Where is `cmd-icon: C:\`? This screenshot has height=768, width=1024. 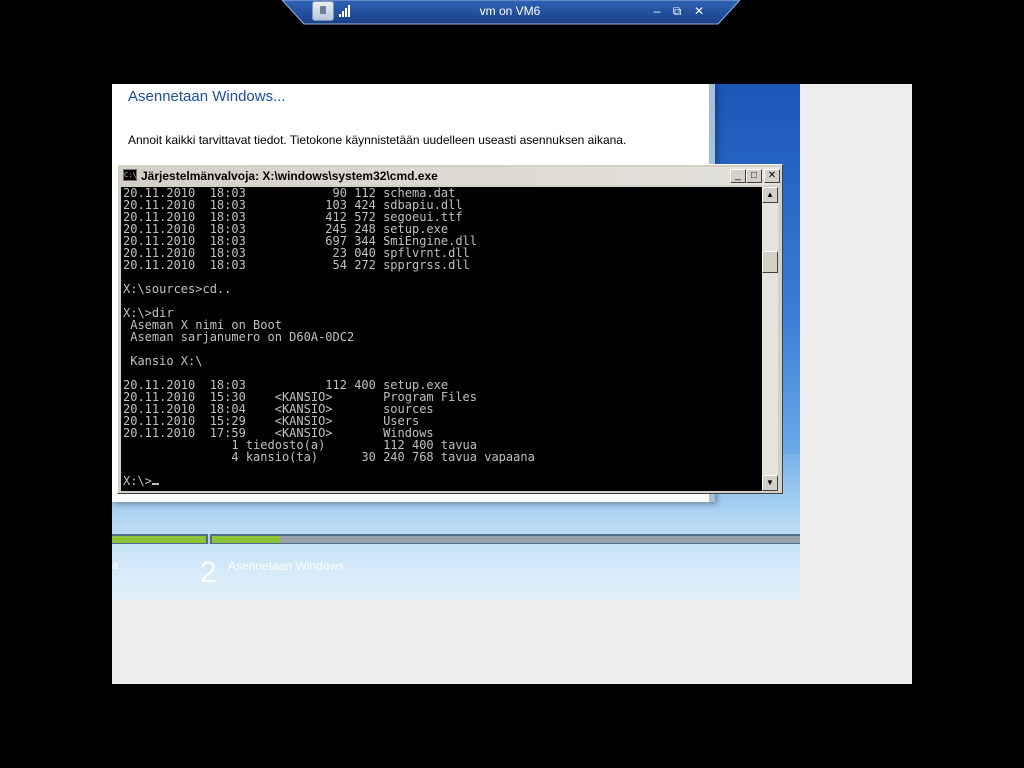
cmd-icon: C:\ is located at coordinates (130, 175).